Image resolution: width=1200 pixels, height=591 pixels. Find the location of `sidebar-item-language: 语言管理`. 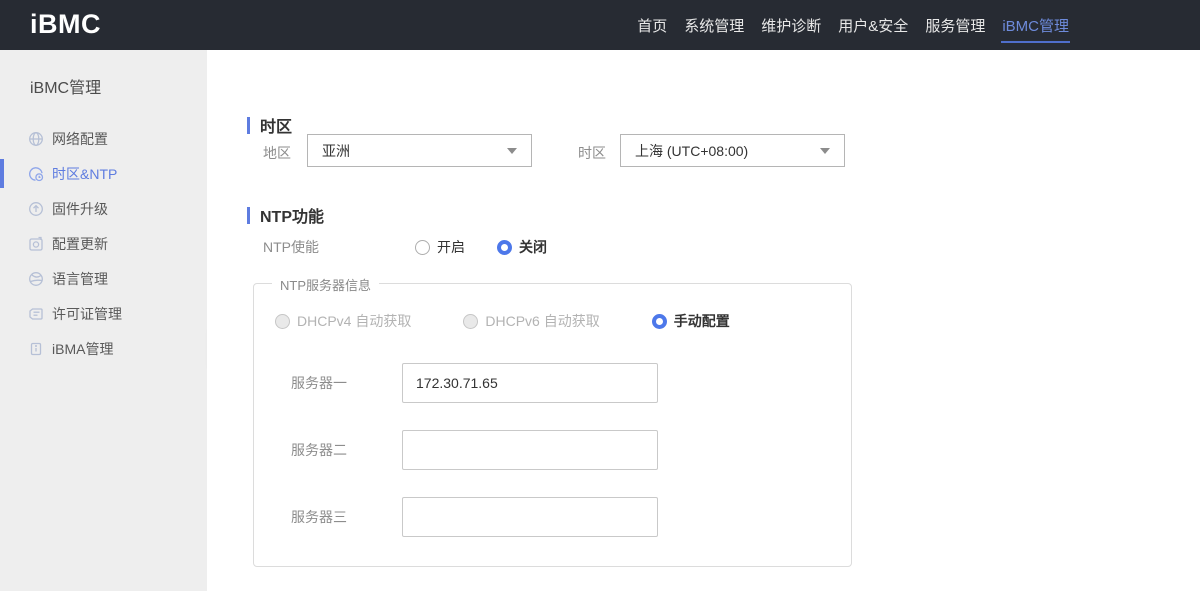

sidebar-item-language: 语言管理 is located at coordinates (103, 278).